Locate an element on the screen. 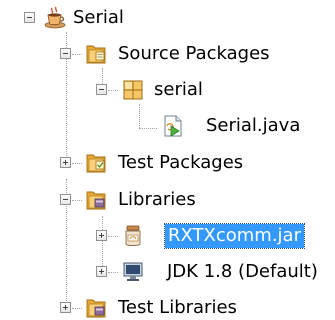 This screenshot has width=335, height=320. jdk-monitor-icon is located at coordinates (133, 271).